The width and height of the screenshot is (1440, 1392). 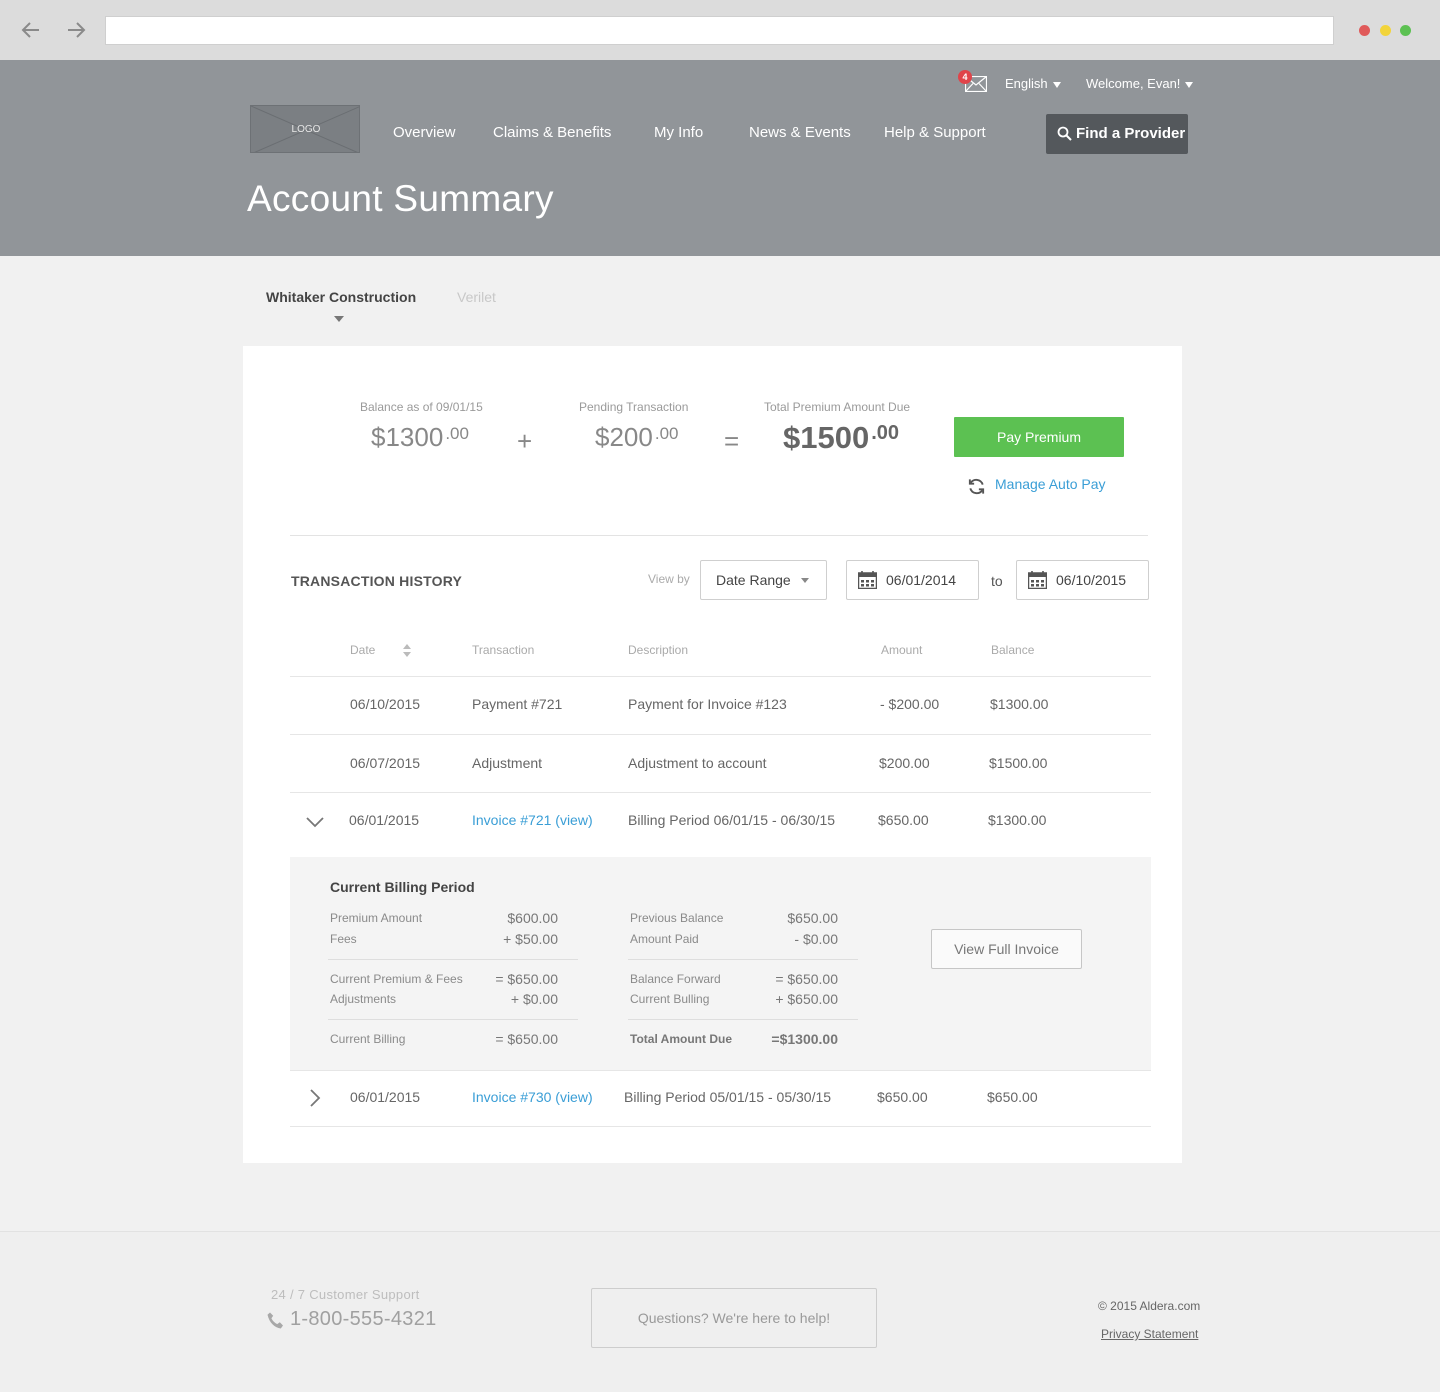 I want to click on balance-forward-value: = $650.00, so click(x=806, y=979).